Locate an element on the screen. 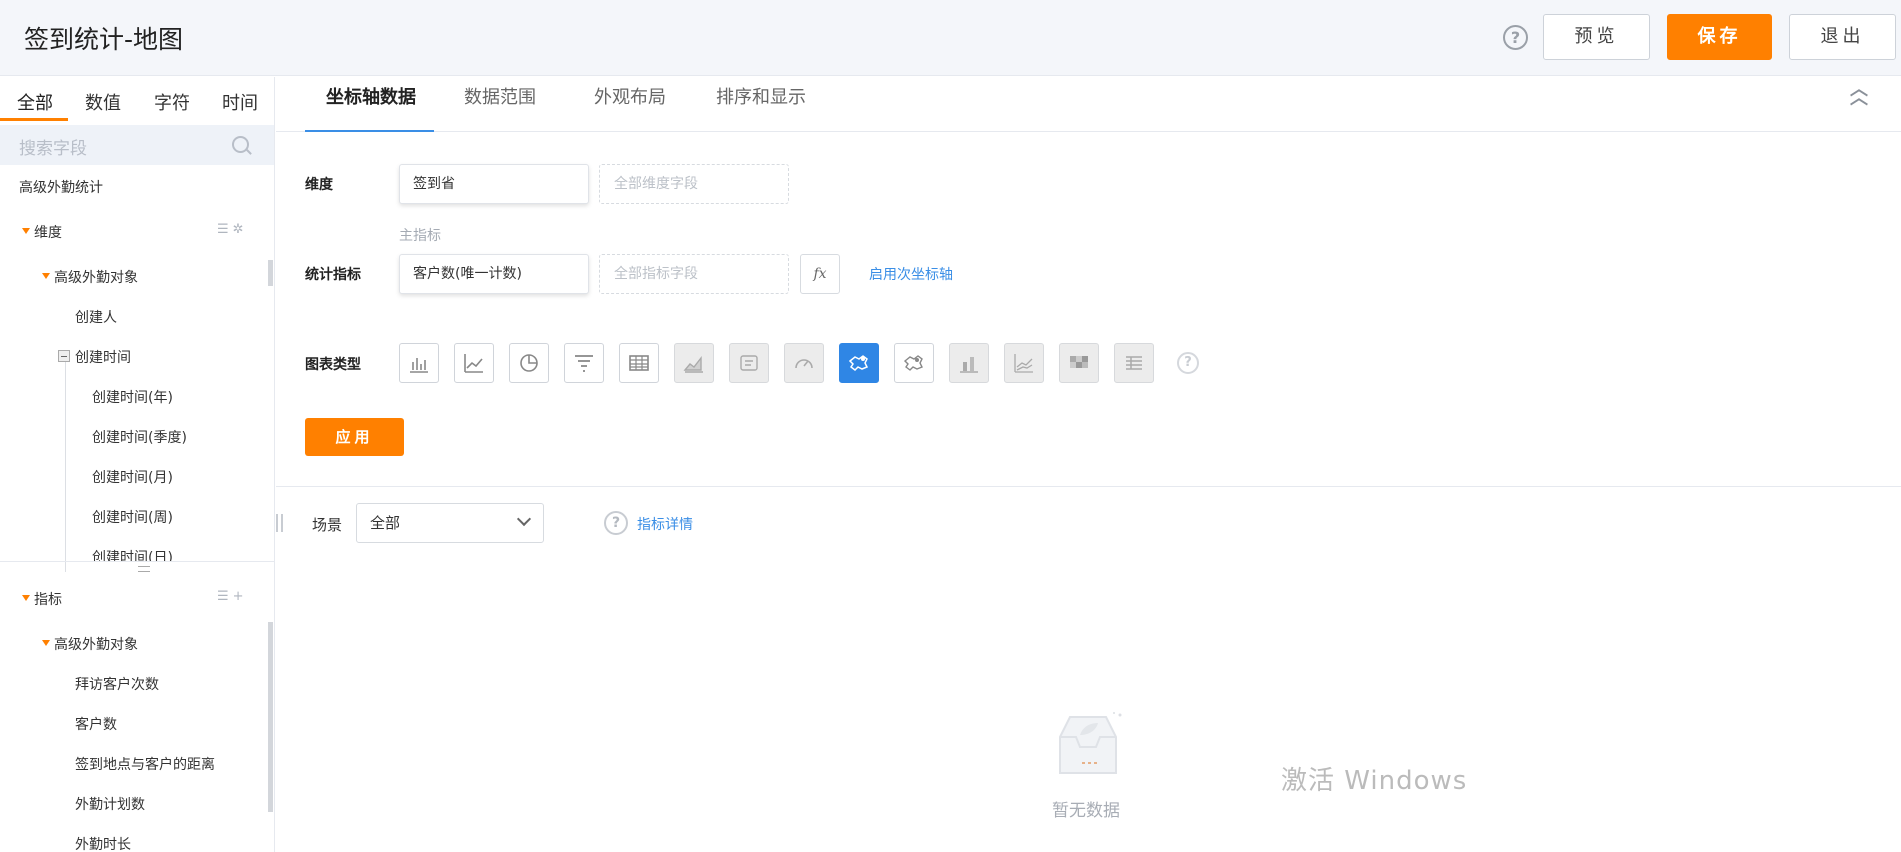  chart-type-line is located at coordinates (474, 363).